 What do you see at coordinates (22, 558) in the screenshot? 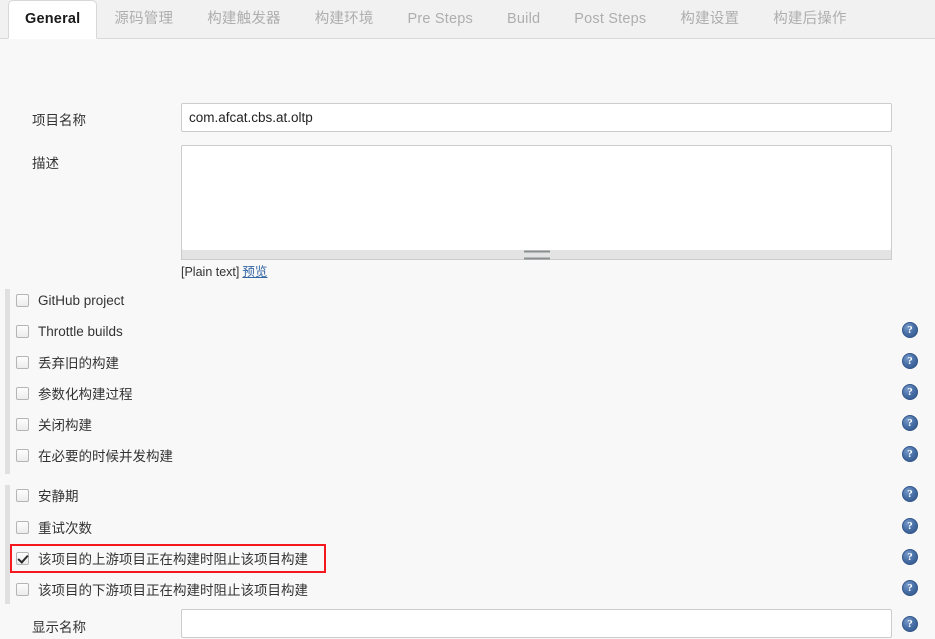
I see `checkbox-block-upstream` at bounding box center [22, 558].